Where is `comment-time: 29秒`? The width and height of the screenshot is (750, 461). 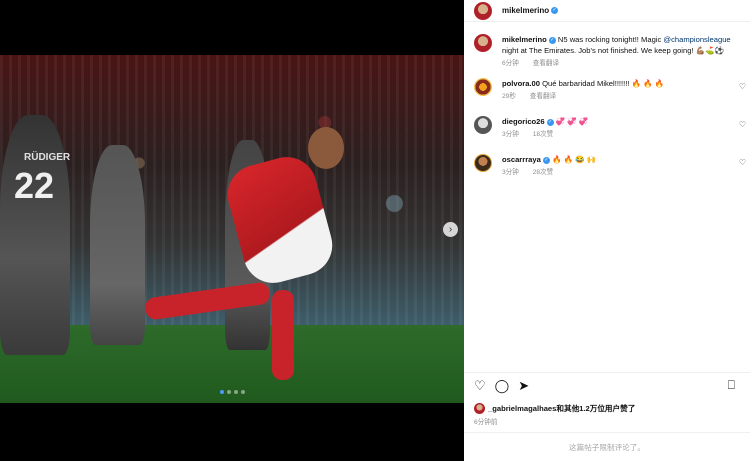
comment-time: 29秒 is located at coordinates (509, 96).